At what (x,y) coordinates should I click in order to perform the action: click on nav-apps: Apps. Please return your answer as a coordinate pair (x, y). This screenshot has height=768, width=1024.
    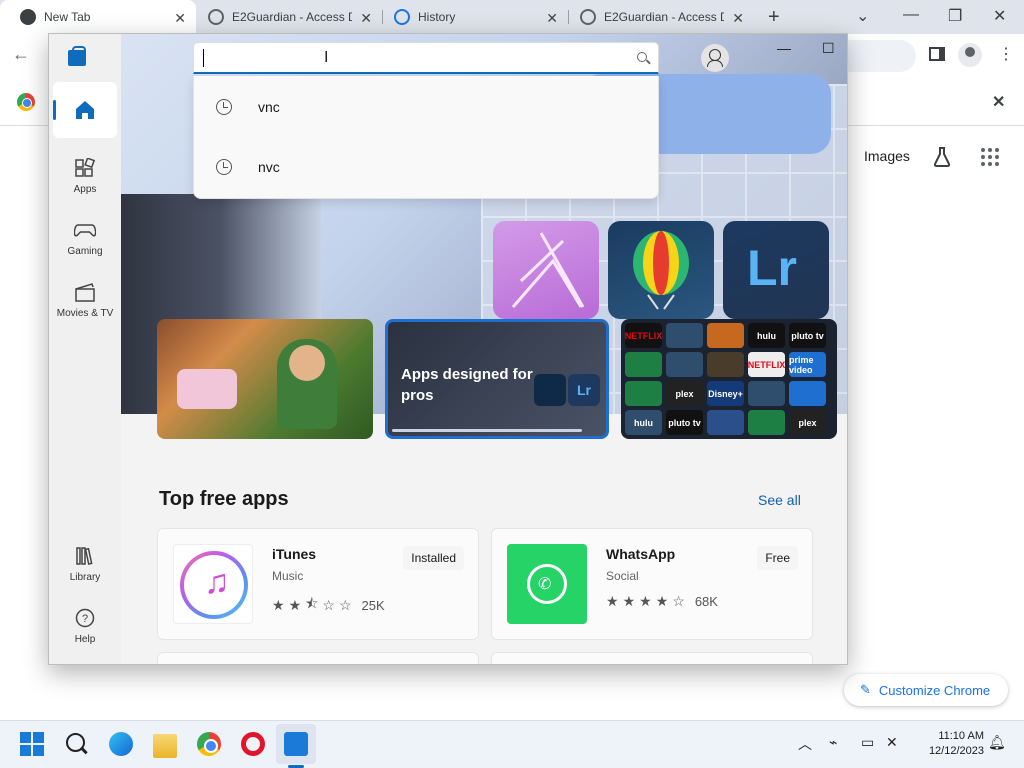
    Looking at the image, I should click on (85, 180).